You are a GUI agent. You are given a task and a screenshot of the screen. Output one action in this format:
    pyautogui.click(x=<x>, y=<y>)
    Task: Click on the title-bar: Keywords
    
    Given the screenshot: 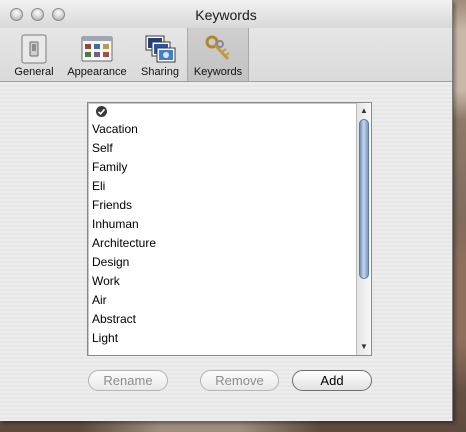 What is the action you would take?
    pyautogui.click(x=226, y=14)
    